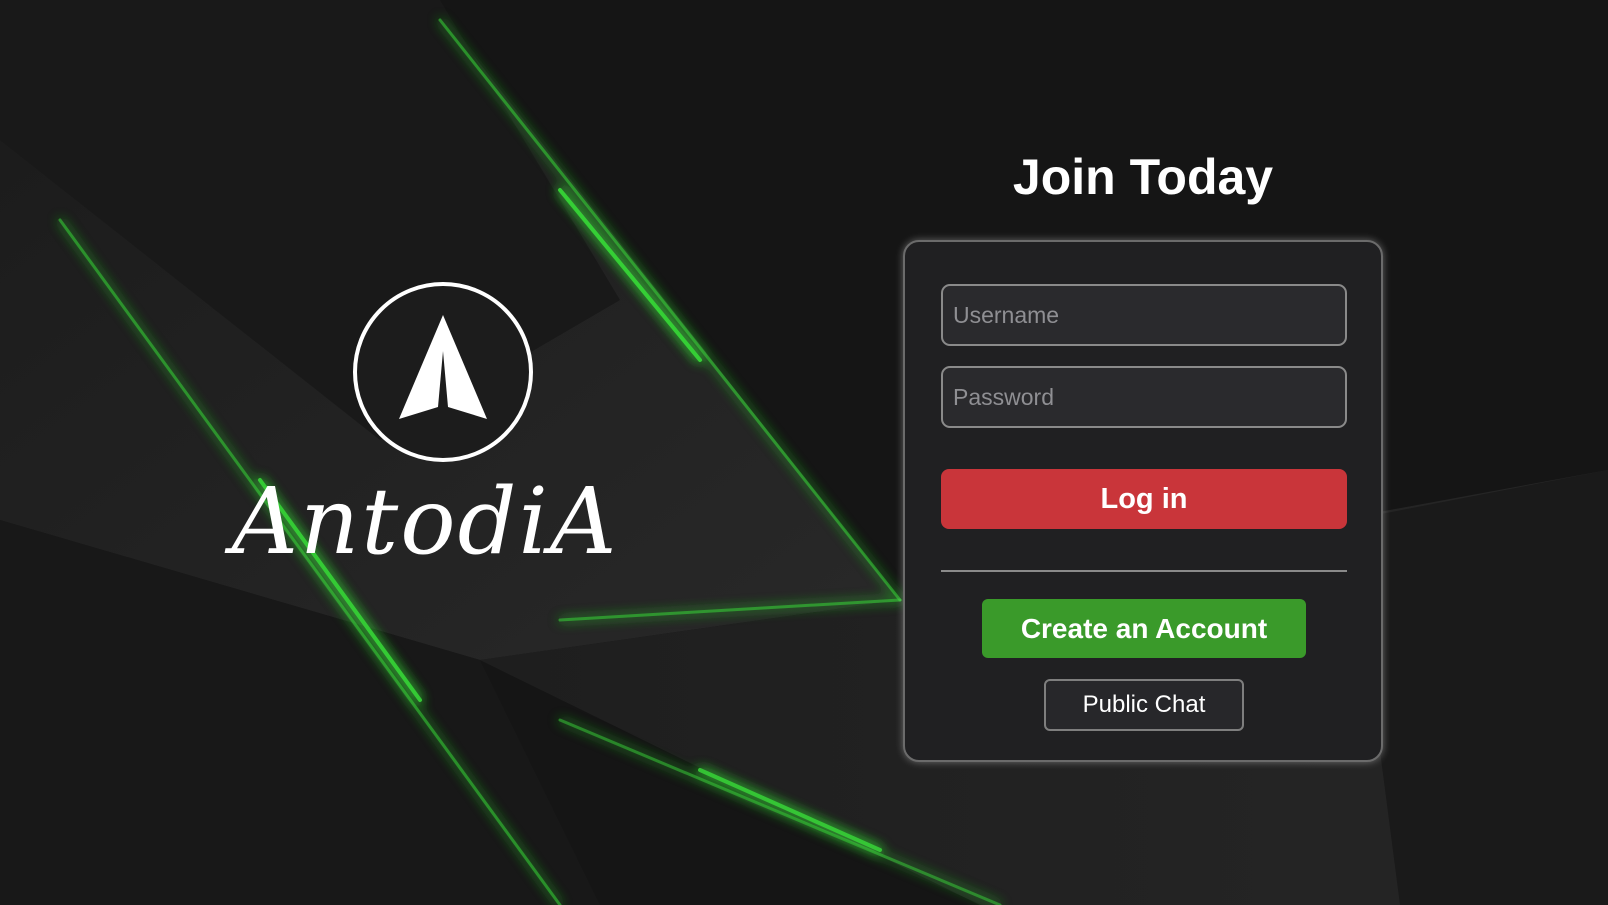 The width and height of the screenshot is (1608, 905). What do you see at coordinates (425, 521) in the screenshot?
I see `brand-name: AntodiA` at bounding box center [425, 521].